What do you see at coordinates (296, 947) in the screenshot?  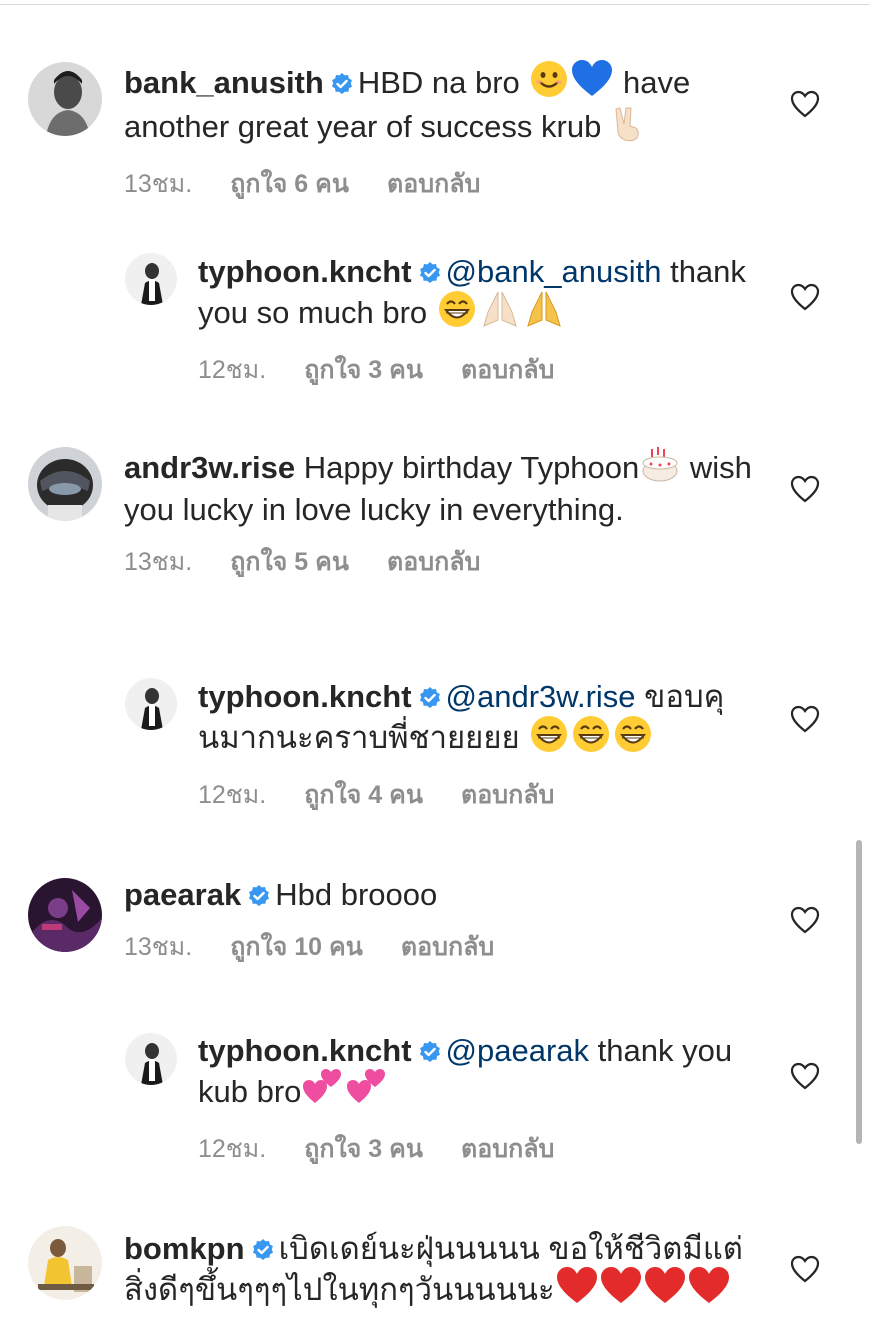 I see `likes-count: ถูกใจ 10 คน` at bounding box center [296, 947].